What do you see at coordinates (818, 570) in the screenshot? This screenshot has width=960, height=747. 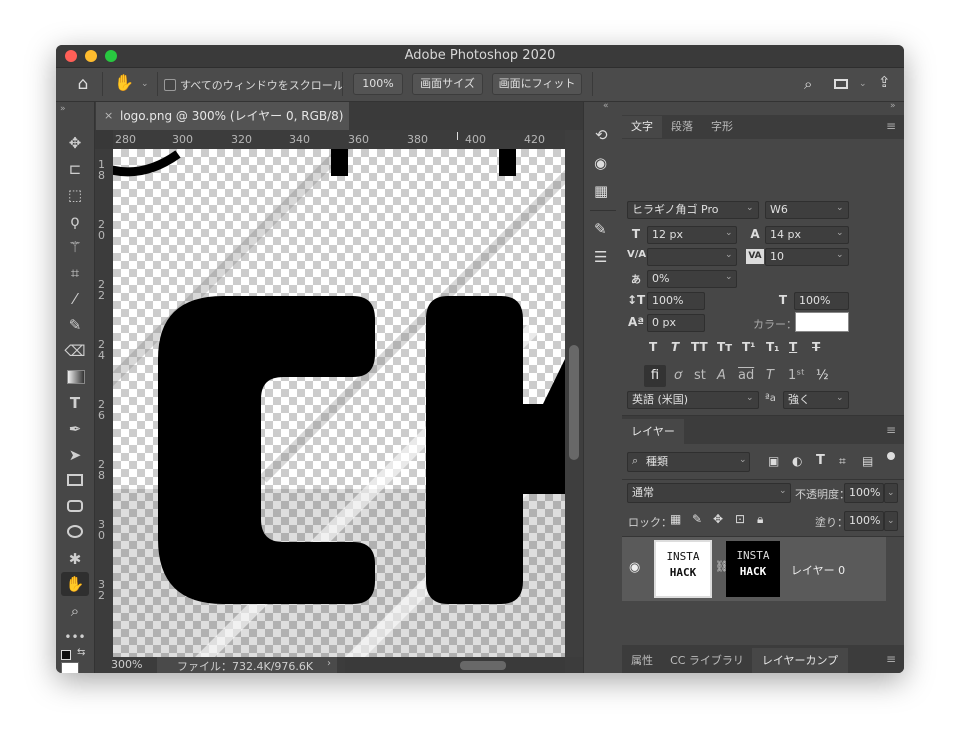 I see `layer-name: レイヤー 0` at bounding box center [818, 570].